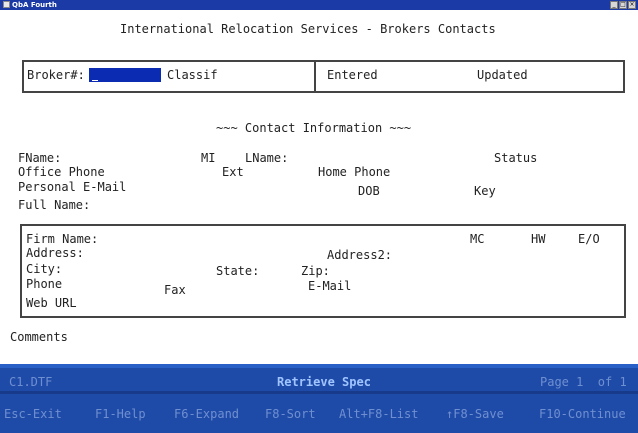  Describe the element at coordinates (502, 75) in the screenshot. I see `updated-label: Updated` at that location.